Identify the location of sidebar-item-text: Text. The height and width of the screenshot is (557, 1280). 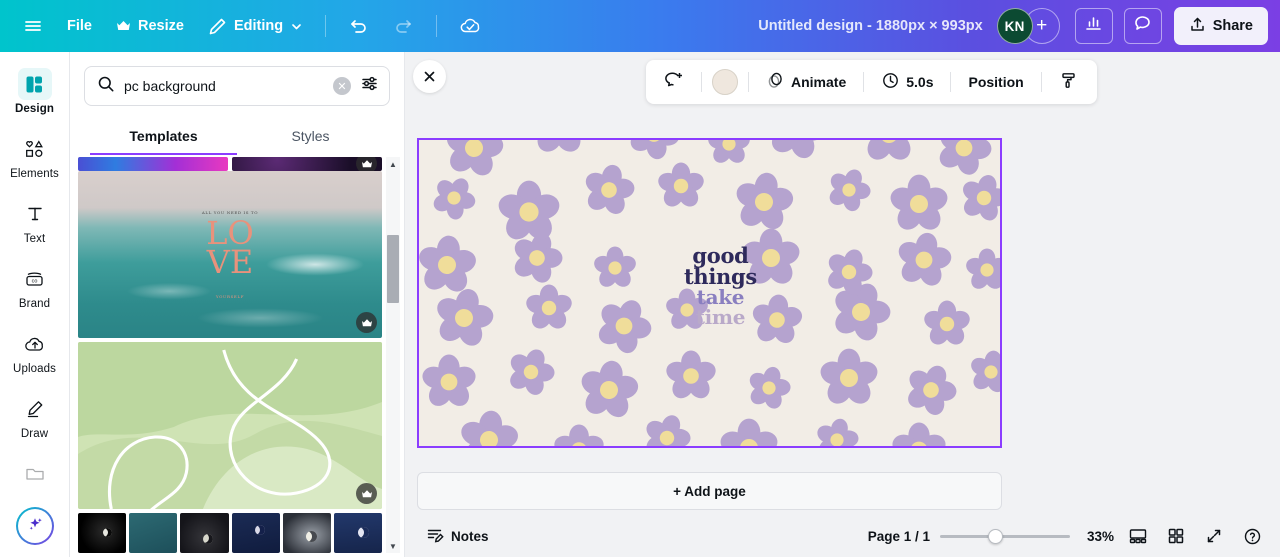
(35, 220).